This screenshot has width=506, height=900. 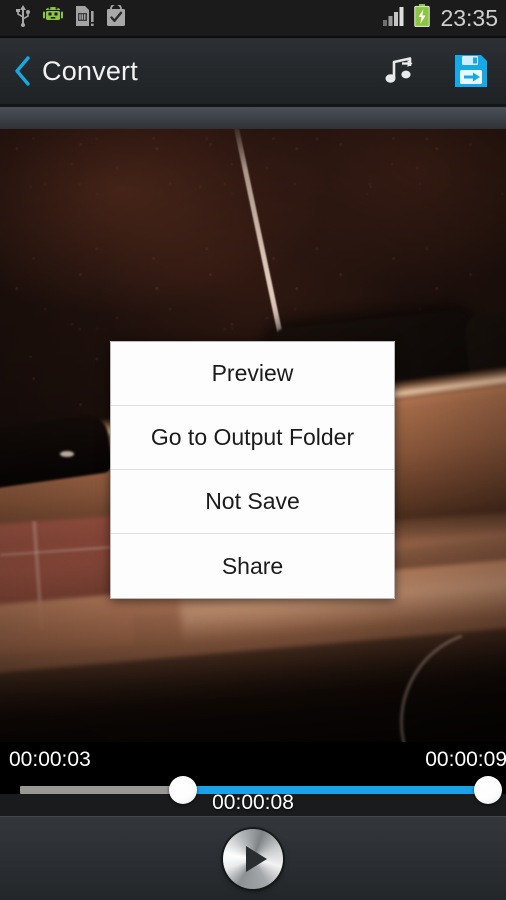 I want to click on action-bar-actions, so click(x=435, y=71).